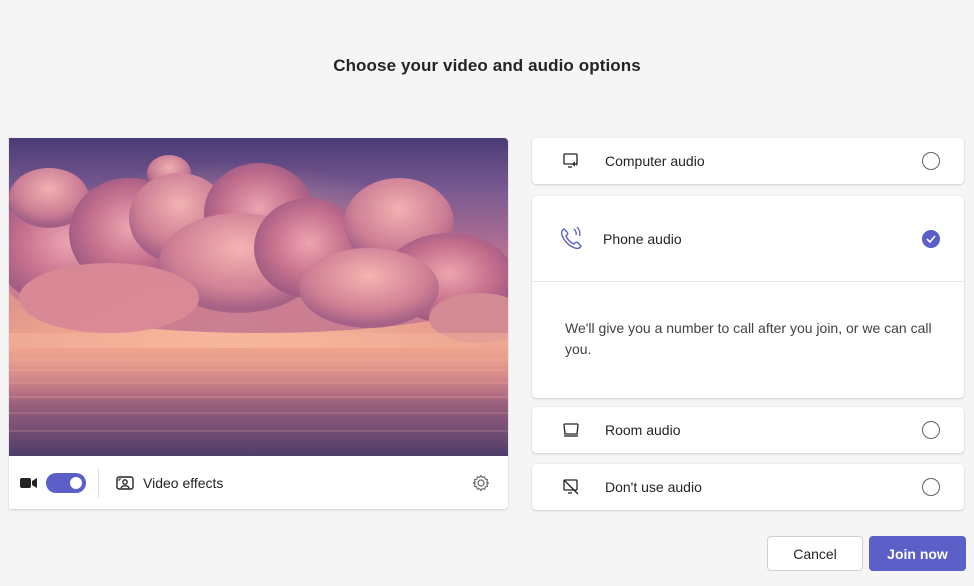 This screenshot has height=586, width=974. What do you see at coordinates (572, 239) in the screenshot?
I see `phone-call-icon` at bounding box center [572, 239].